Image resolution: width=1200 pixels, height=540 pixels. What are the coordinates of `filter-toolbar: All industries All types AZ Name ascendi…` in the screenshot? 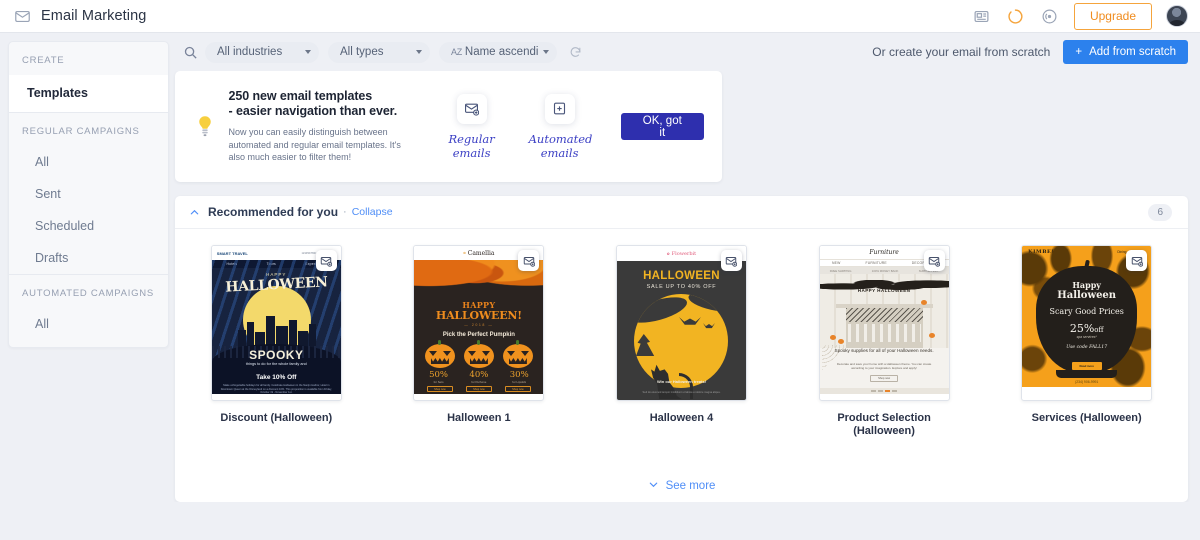 It's located at (684, 52).